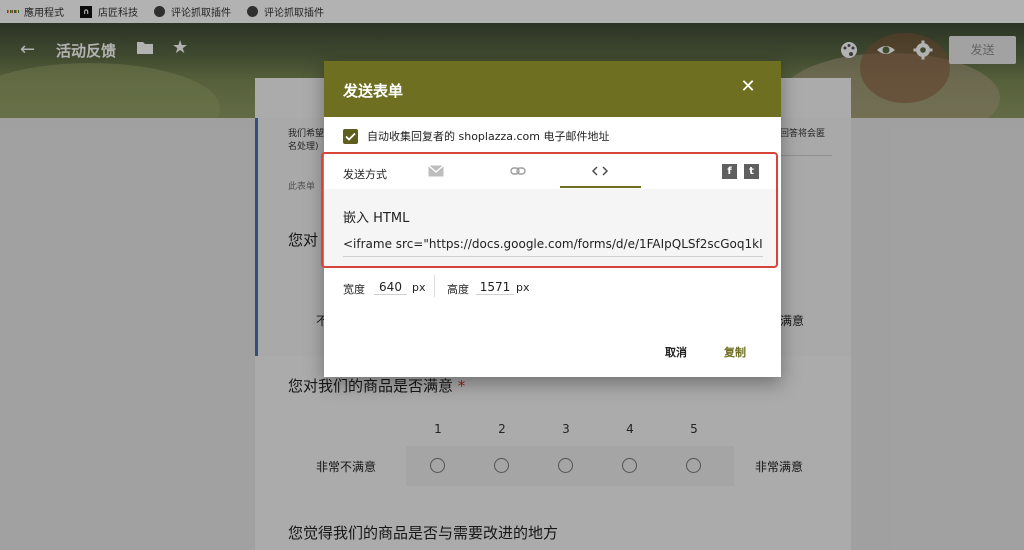 The height and width of the screenshot is (550, 1024). I want to click on width-unit: px, so click(419, 287).